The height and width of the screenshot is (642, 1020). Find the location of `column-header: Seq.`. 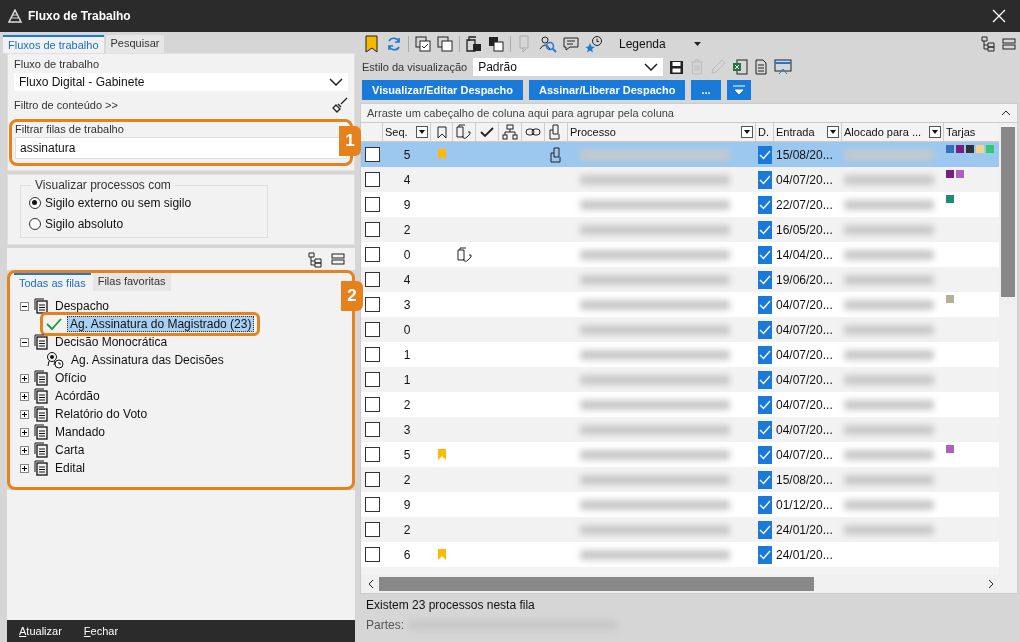

column-header: Seq. is located at coordinates (396, 132).